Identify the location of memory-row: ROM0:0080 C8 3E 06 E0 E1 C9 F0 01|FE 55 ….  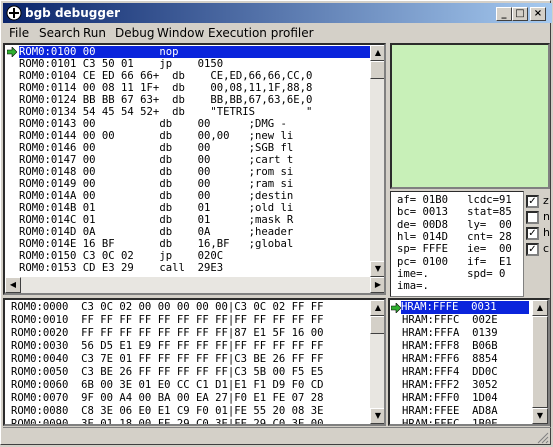
(167, 411).